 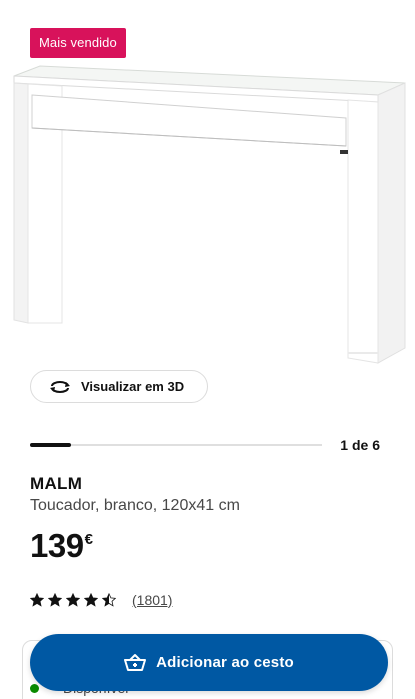 What do you see at coordinates (88, 539) in the screenshot?
I see `price-currency: €` at bounding box center [88, 539].